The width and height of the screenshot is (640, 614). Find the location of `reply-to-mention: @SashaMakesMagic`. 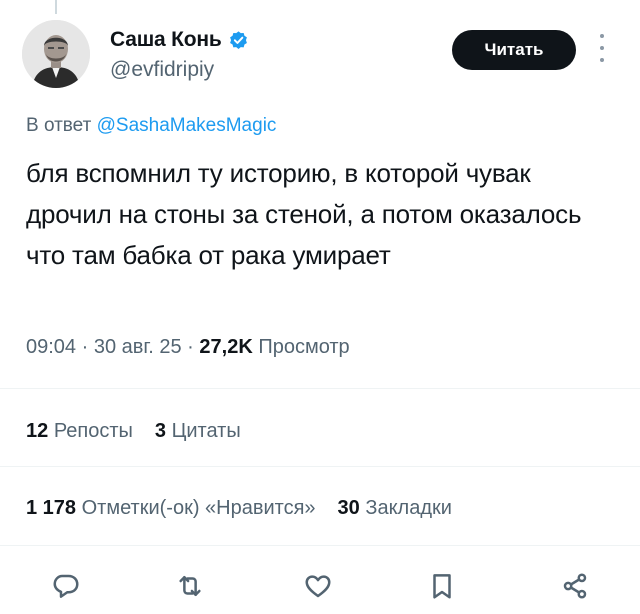

reply-to-mention: @SashaMakesMagic is located at coordinates (187, 125).